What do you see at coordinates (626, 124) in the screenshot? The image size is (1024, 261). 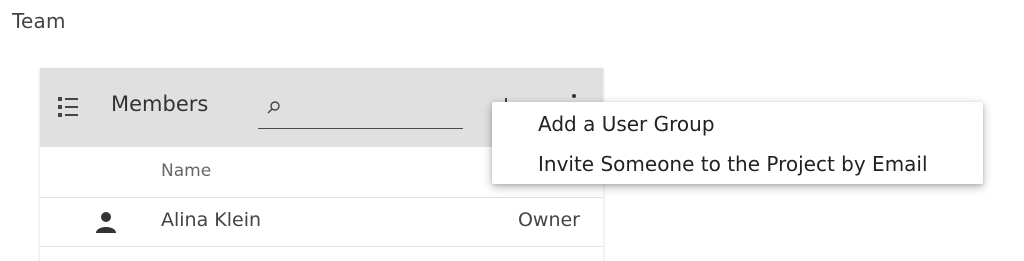 I see `menu-item-label: Add a User Group` at bounding box center [626, 124].